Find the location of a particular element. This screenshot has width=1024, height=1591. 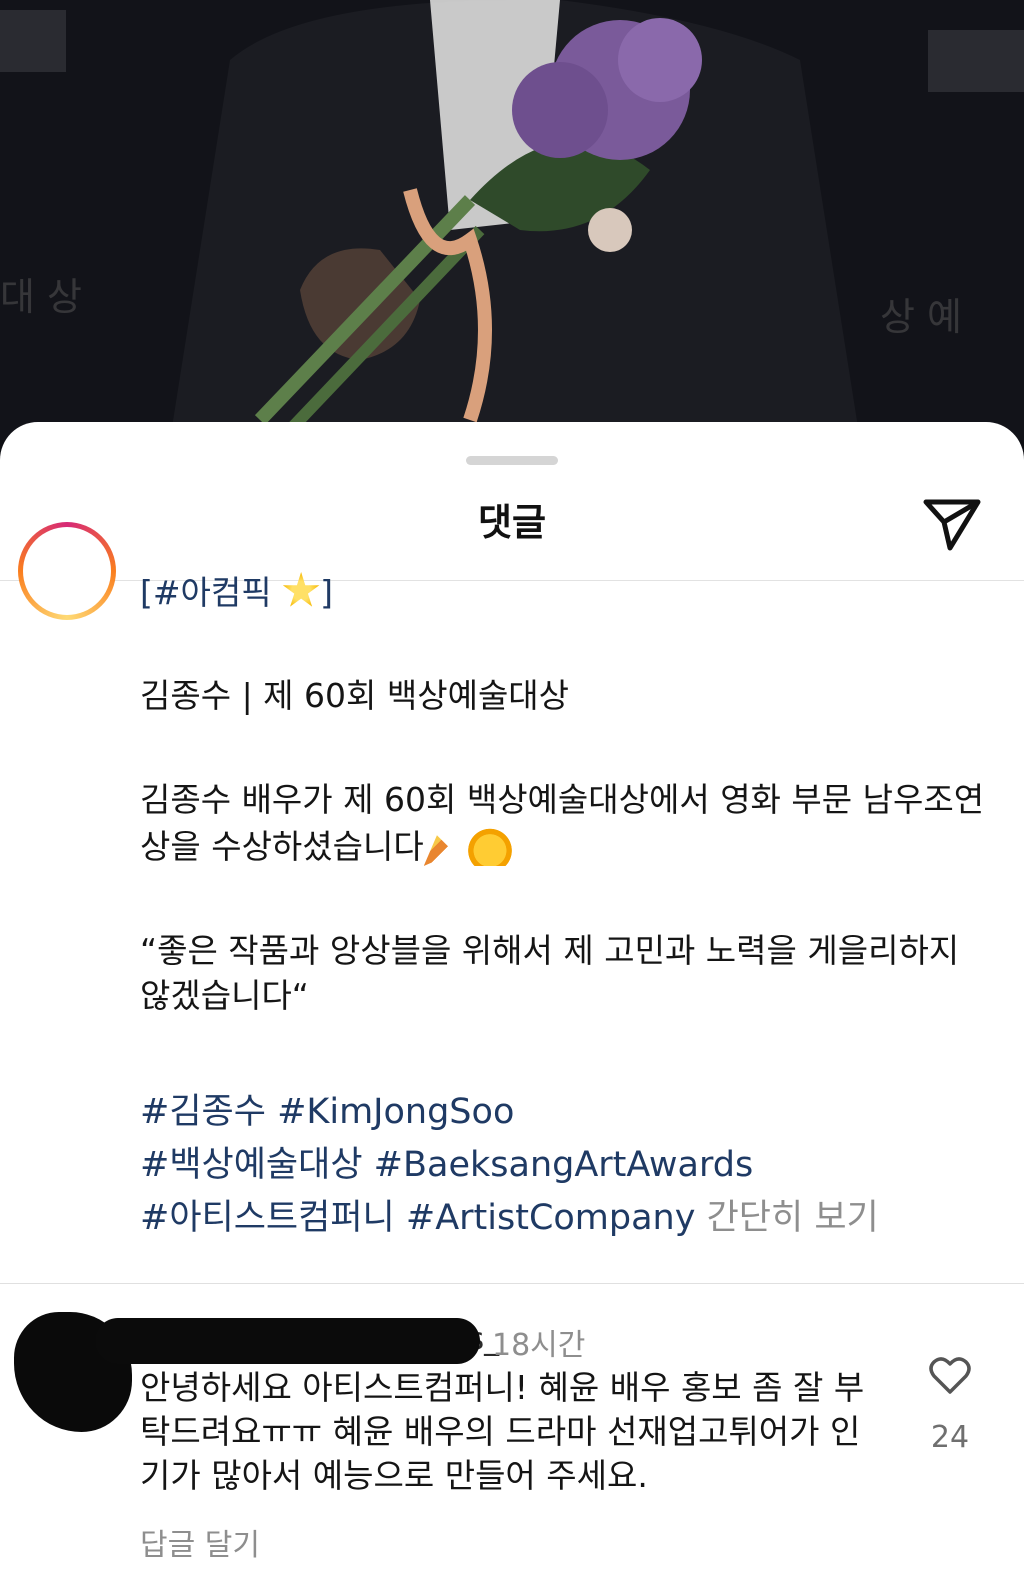

sheet-drag-handle is located at coordinates (512, 460).